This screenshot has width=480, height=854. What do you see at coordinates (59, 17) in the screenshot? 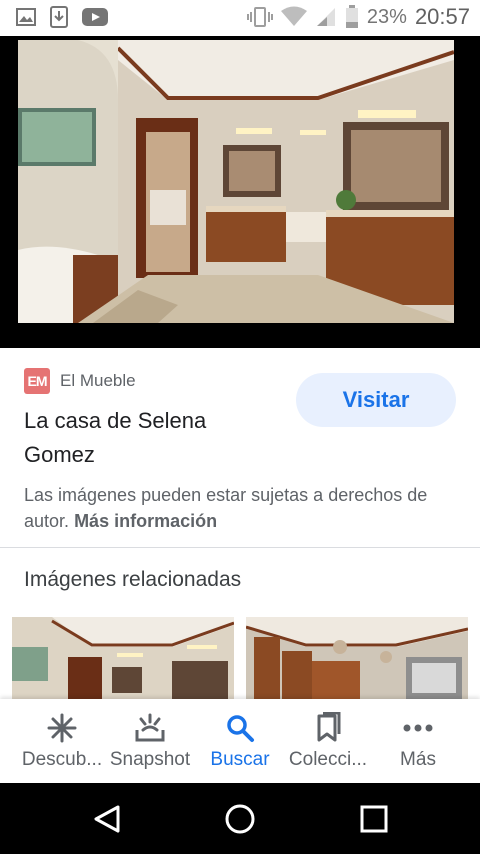
I see `download-notification-icon` at bounding box center [59, 17].